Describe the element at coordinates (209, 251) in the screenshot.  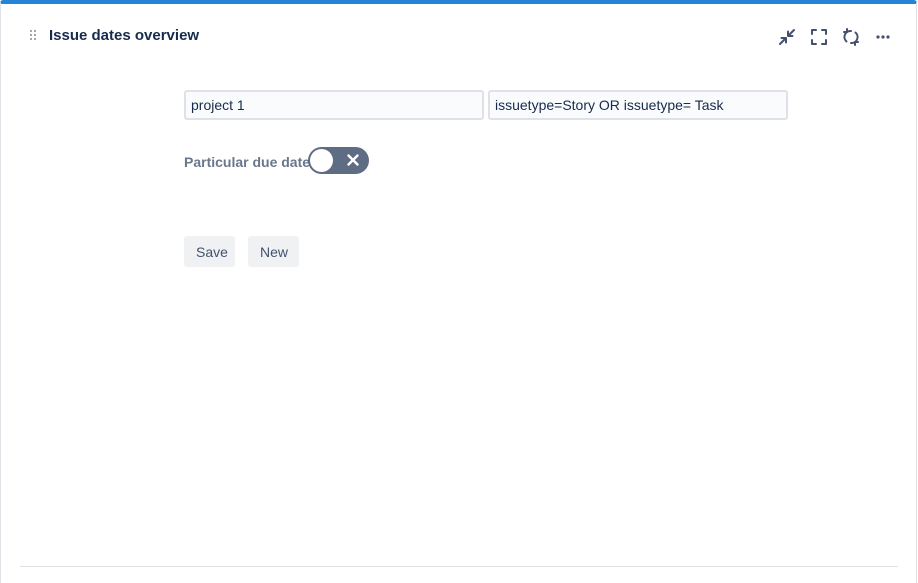
I see `save-button: Save` at that location.